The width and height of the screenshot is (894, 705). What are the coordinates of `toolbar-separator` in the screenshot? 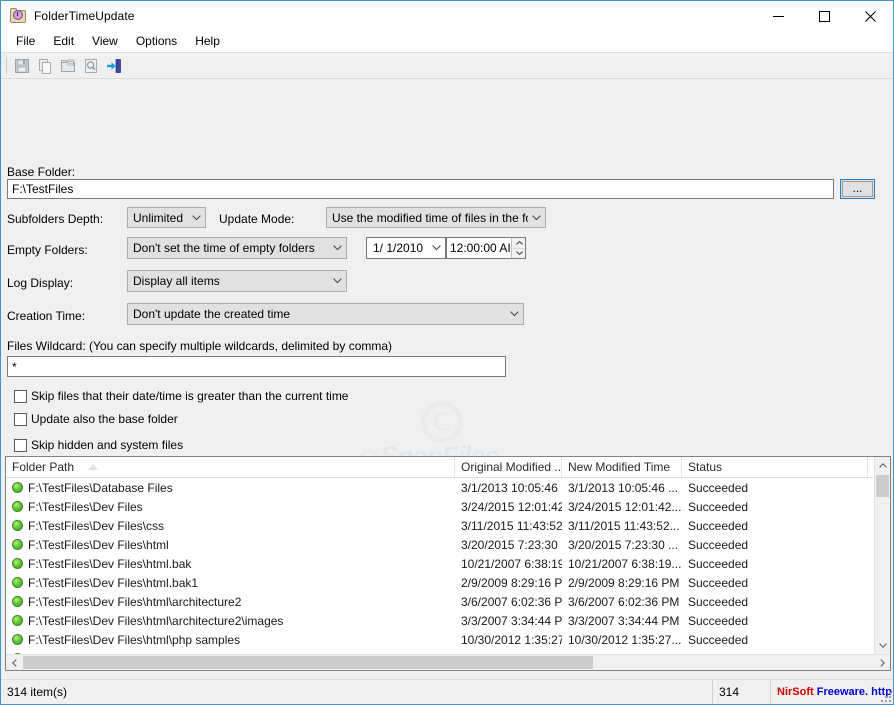 It's located at (6, 65).